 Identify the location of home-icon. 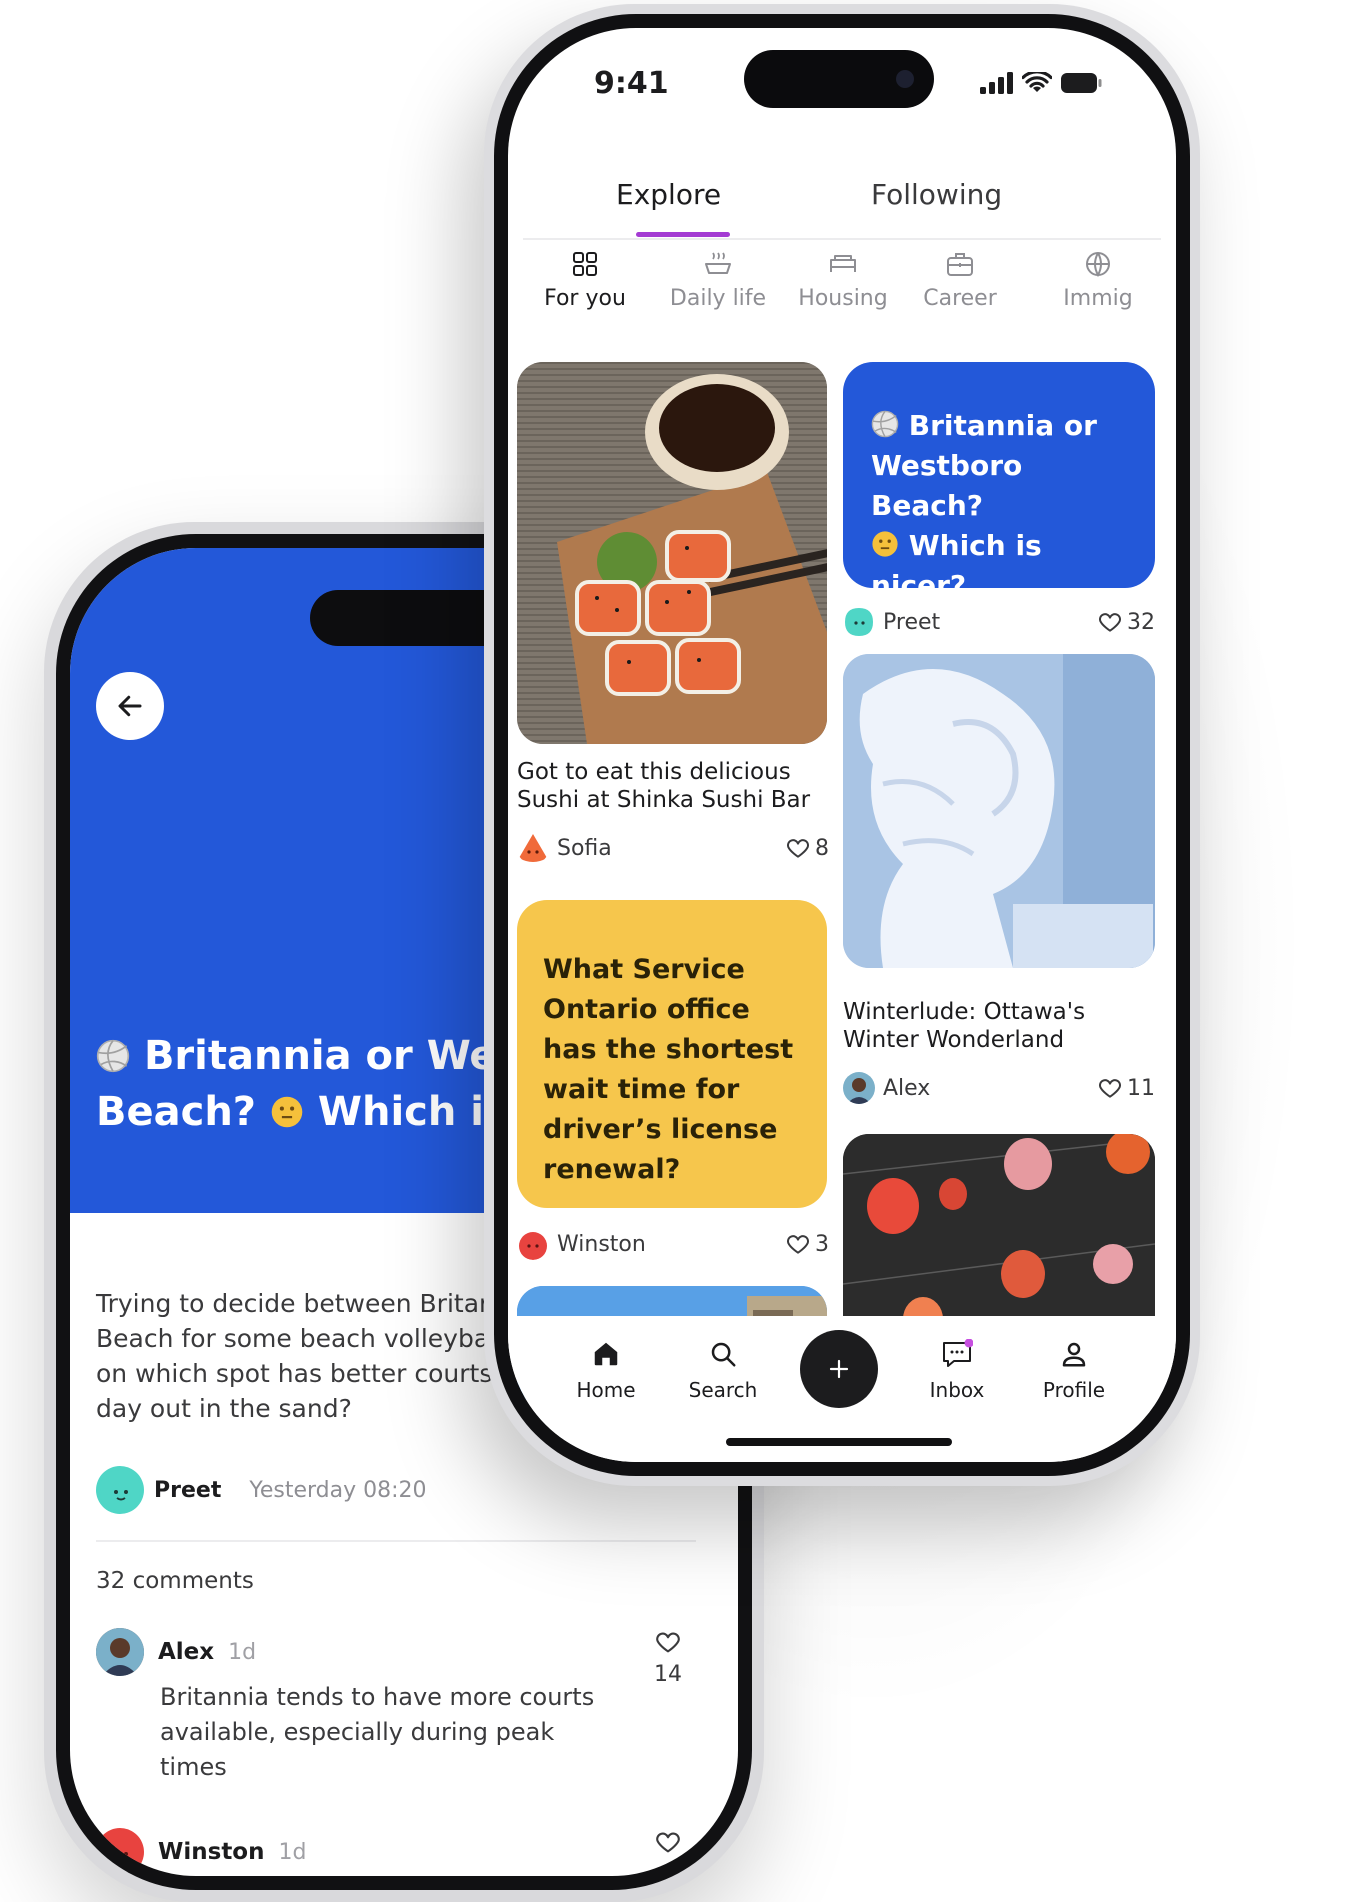
(606, 1354).